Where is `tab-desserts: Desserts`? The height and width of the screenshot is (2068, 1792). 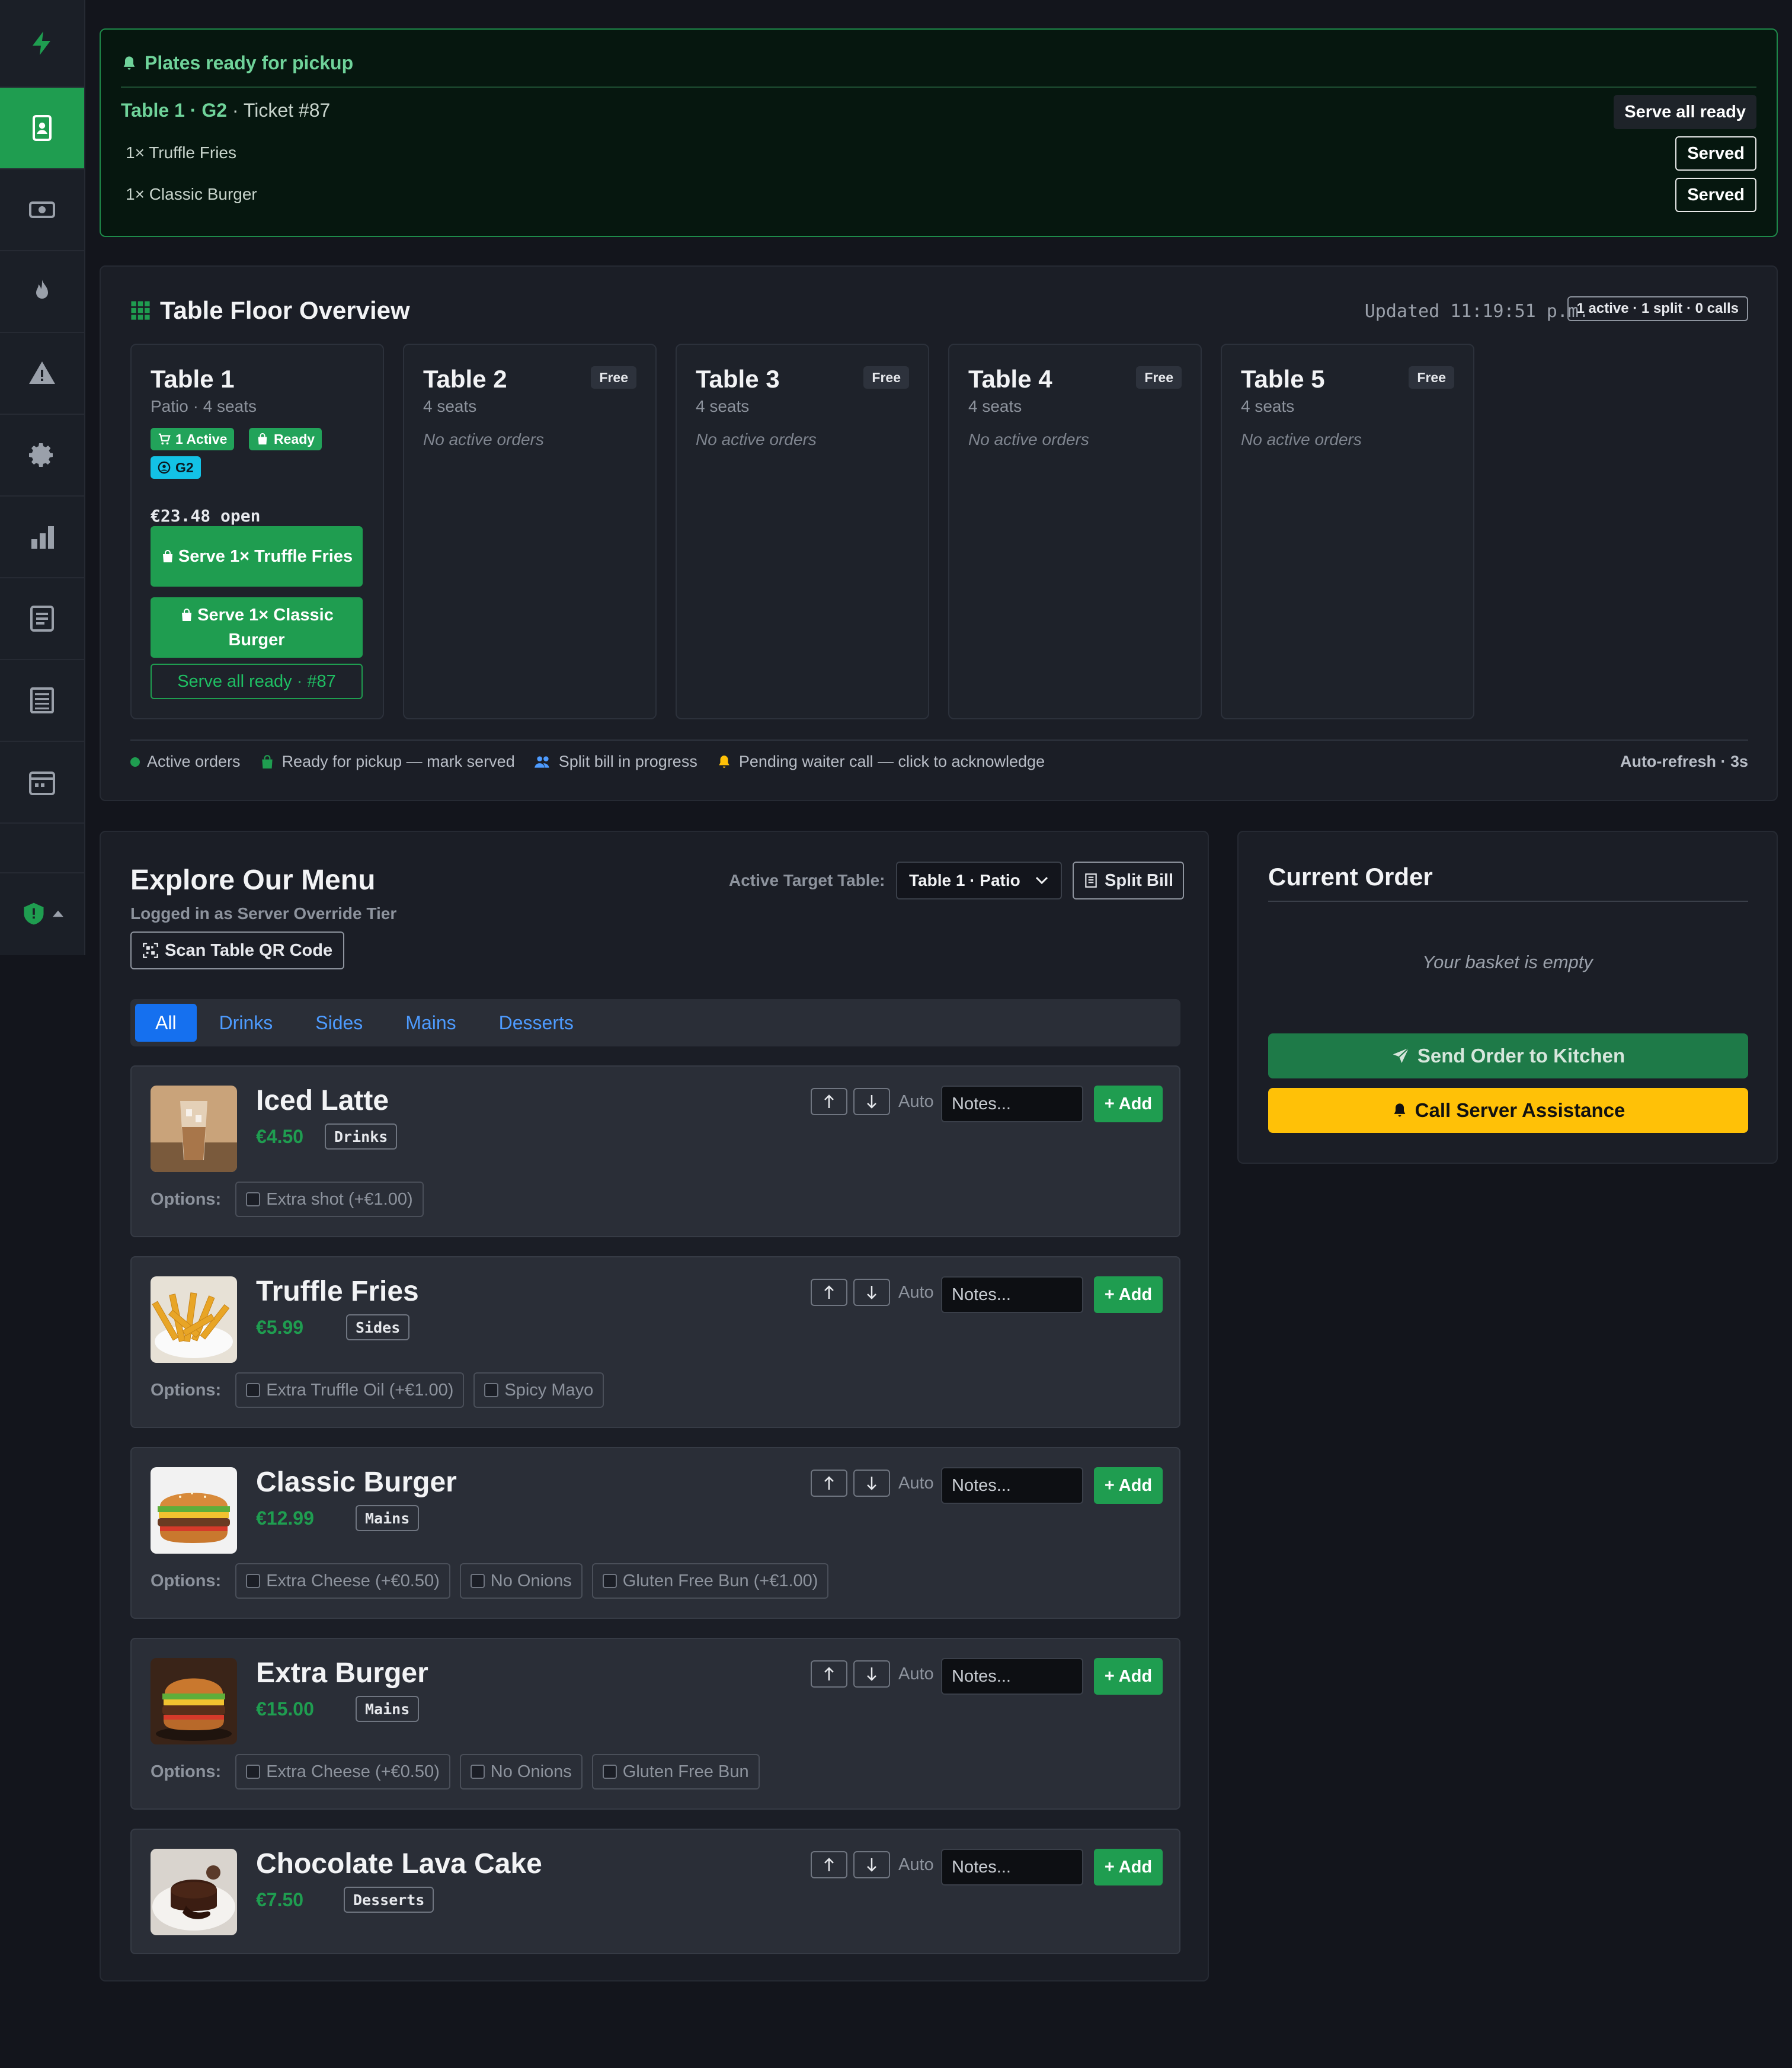
tab-desserts: Desserts is located at coordinates (536, 1023).